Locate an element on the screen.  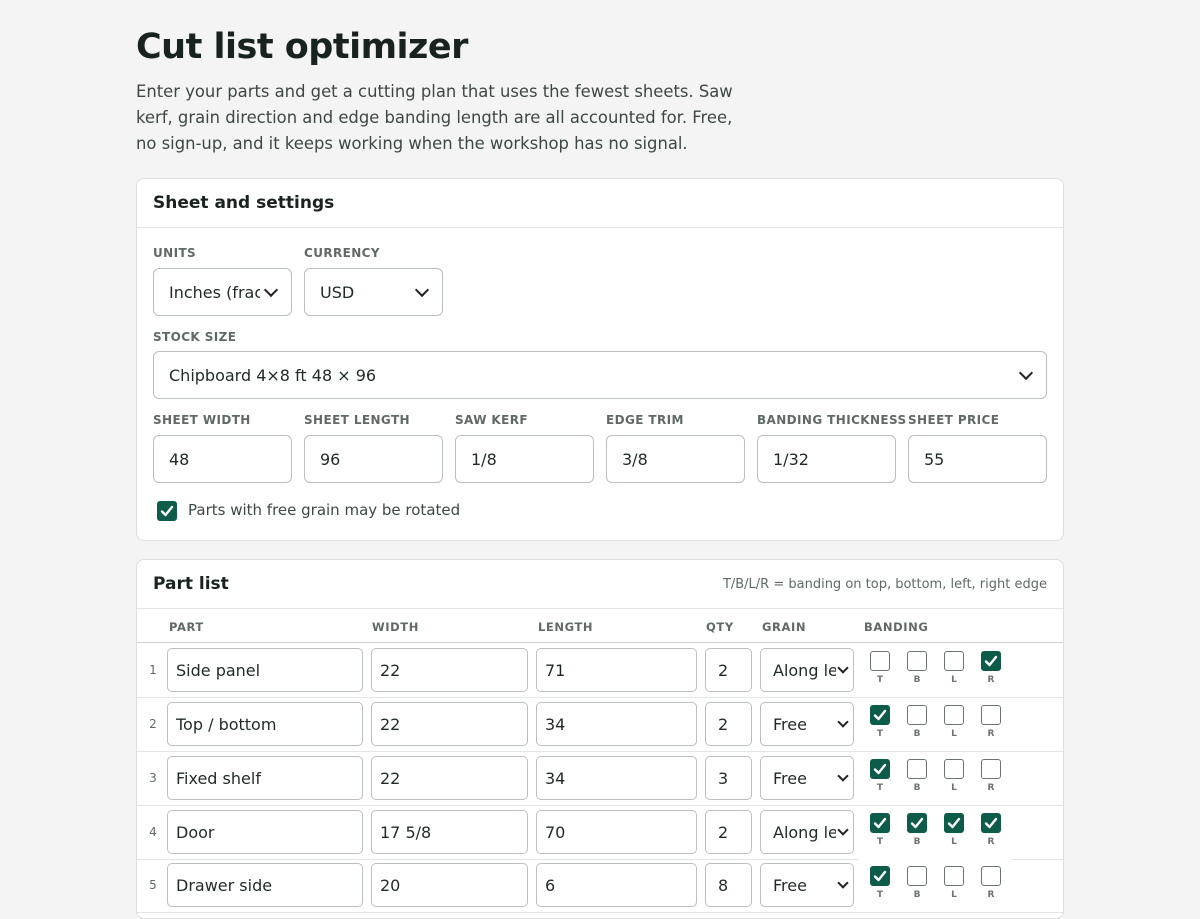
part-qty-input: 8 is located at coordinates (728, 885).